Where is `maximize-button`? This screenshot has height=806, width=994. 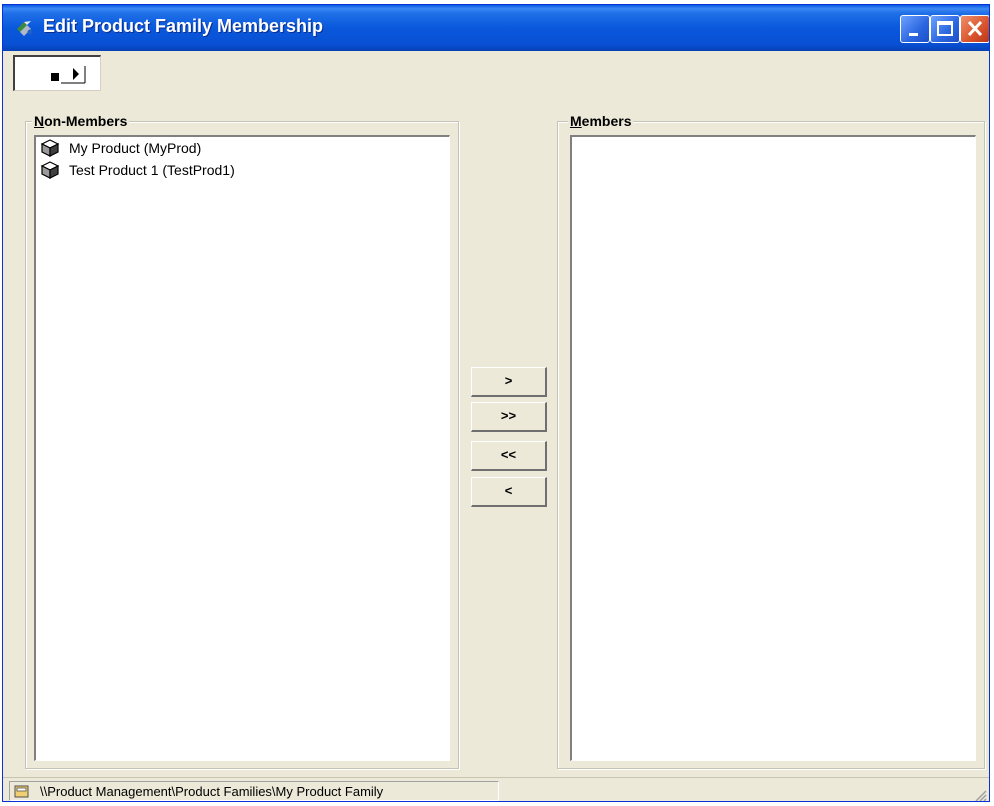 maximize-button is located at coordinates (945, 29).